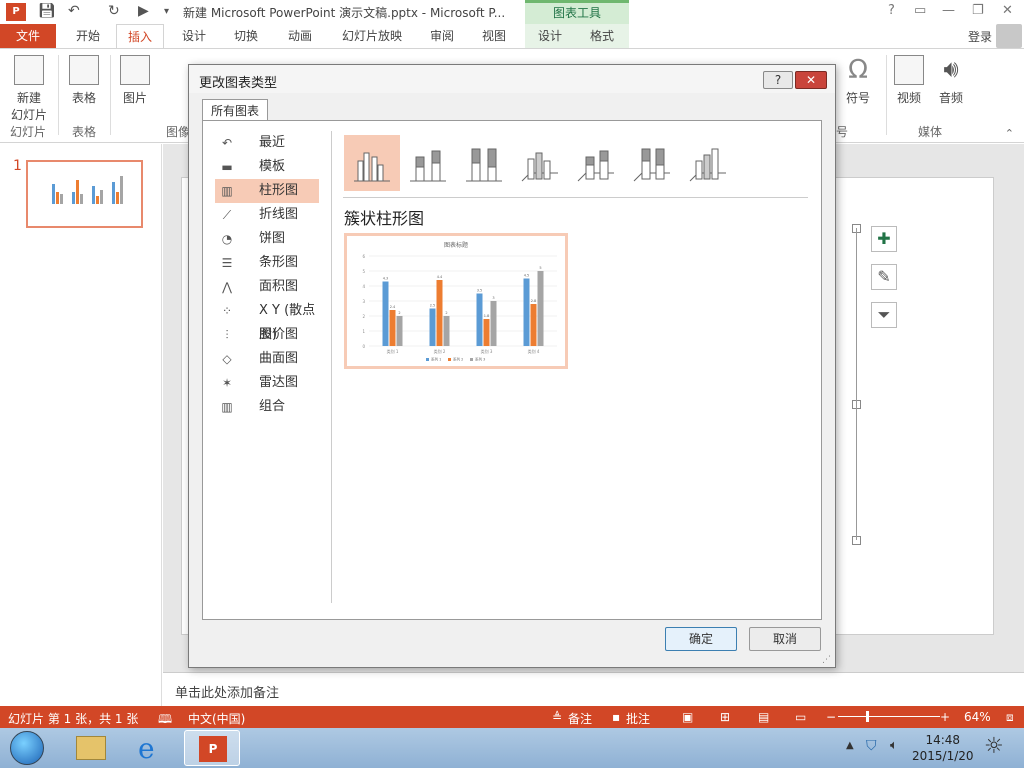 This screenshot has width=1024, height=768. I want to click on minimize-icon: —, so click(948, 10).